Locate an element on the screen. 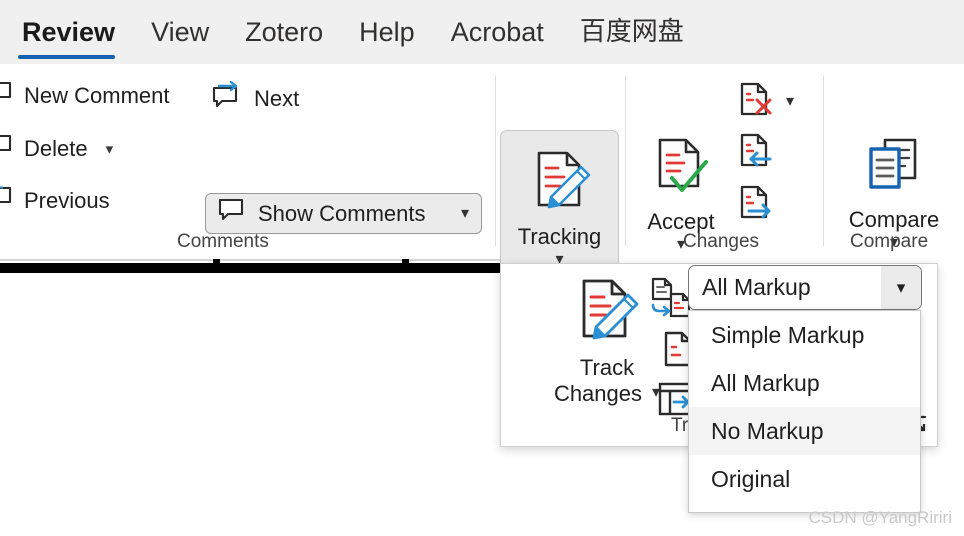 The image size is (964, 536). track-changes-line2: Changes is located at coordinates (598, 393).